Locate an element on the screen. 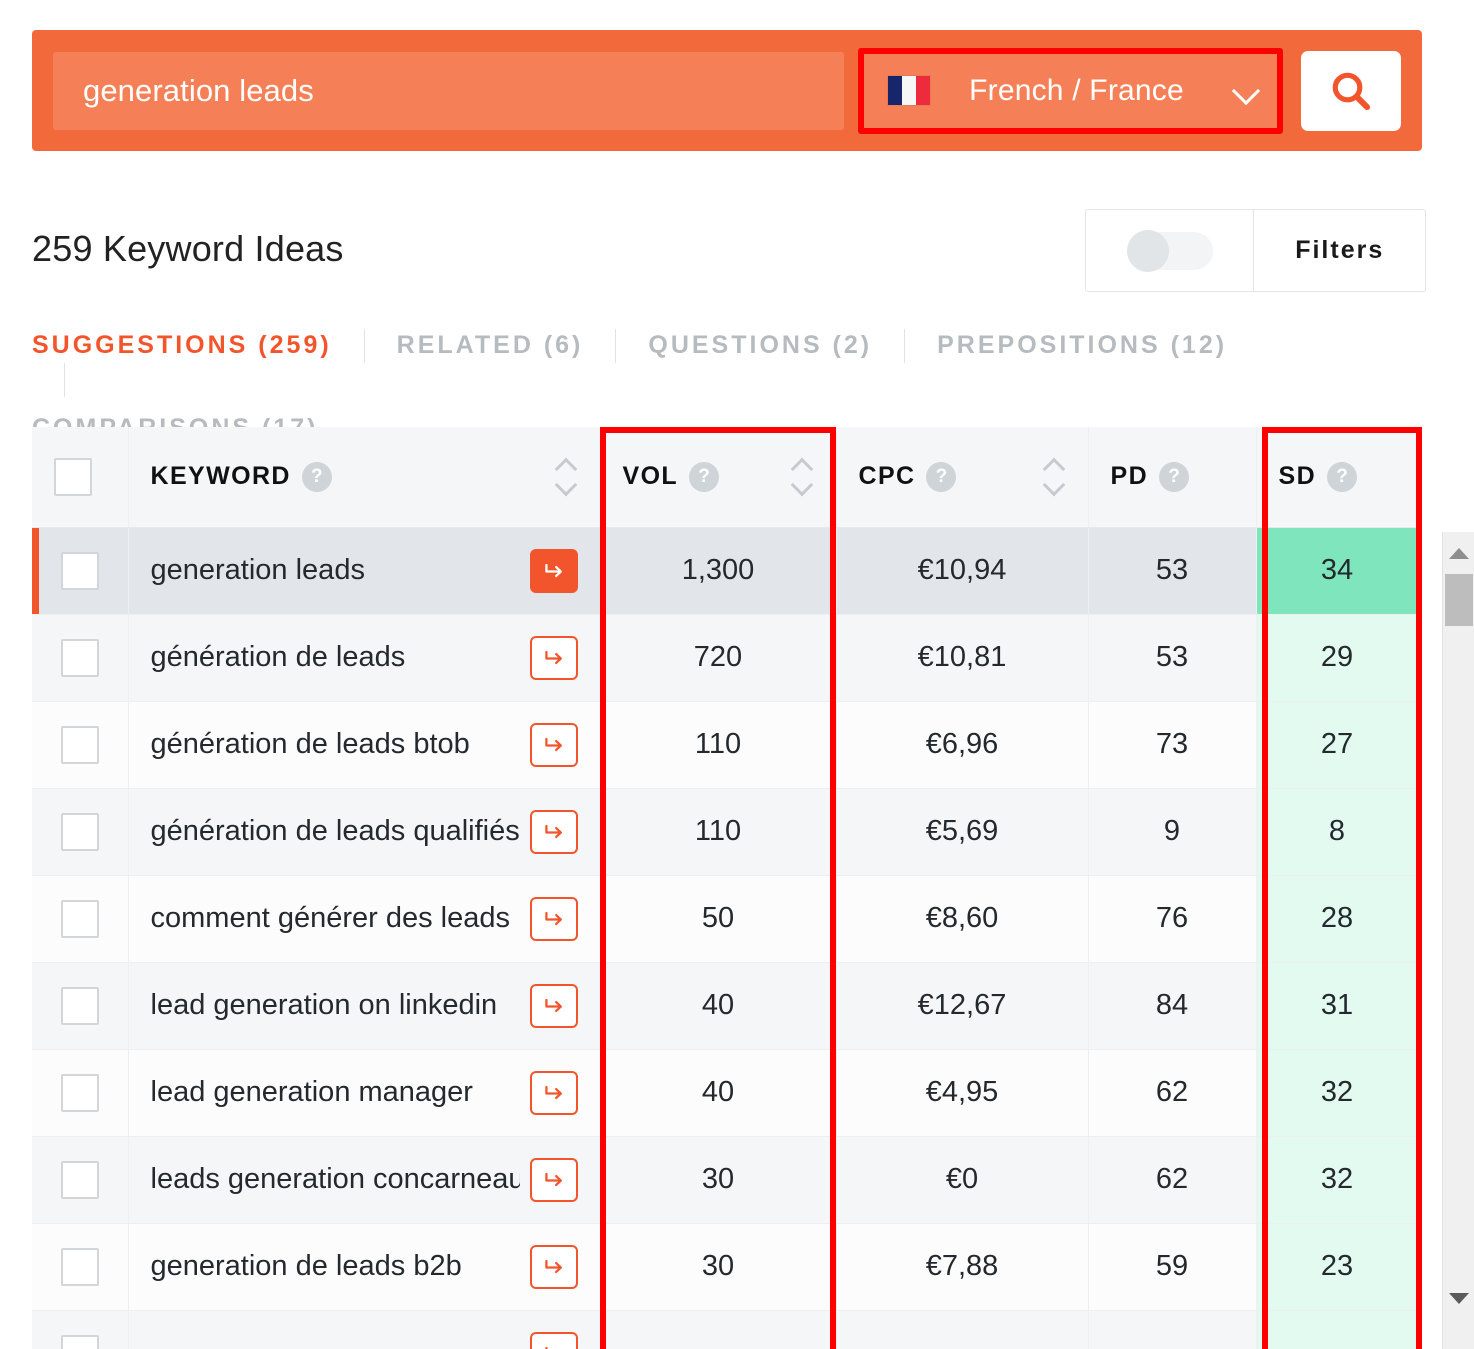 This screenshot has height=1349, width=1474. filters-button: Filters is located at coordinates (1339, 250).